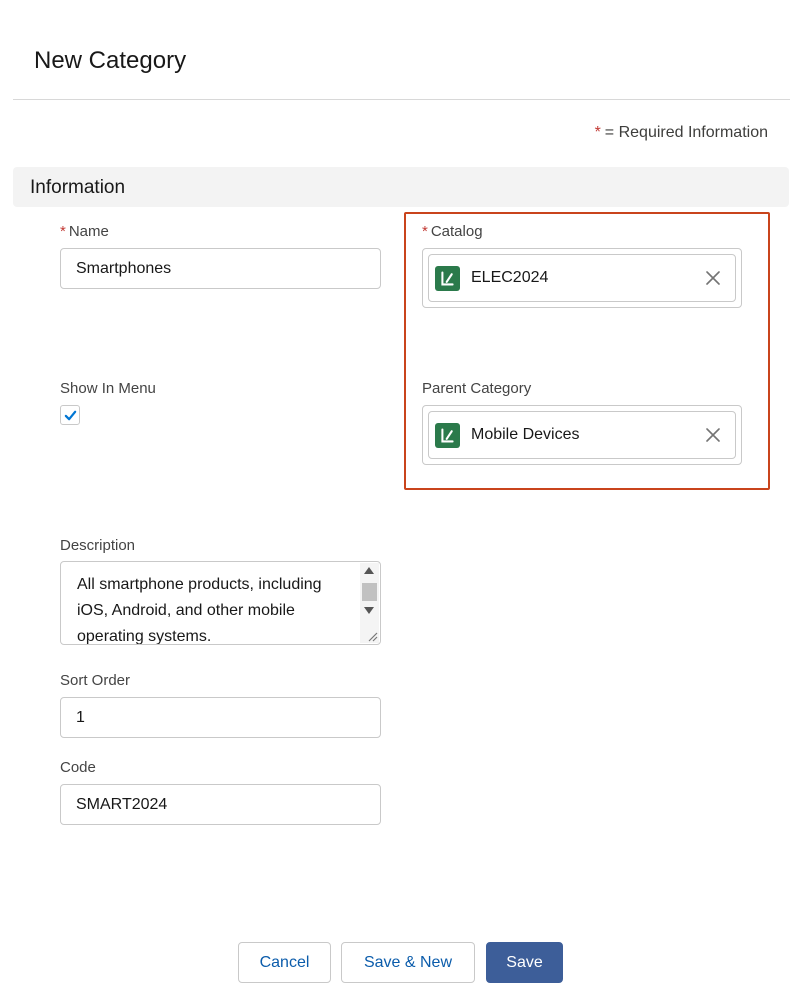  Describe the element at coordinates (84, 231) in the screenshot. I see `name-label: * Name` at that location.